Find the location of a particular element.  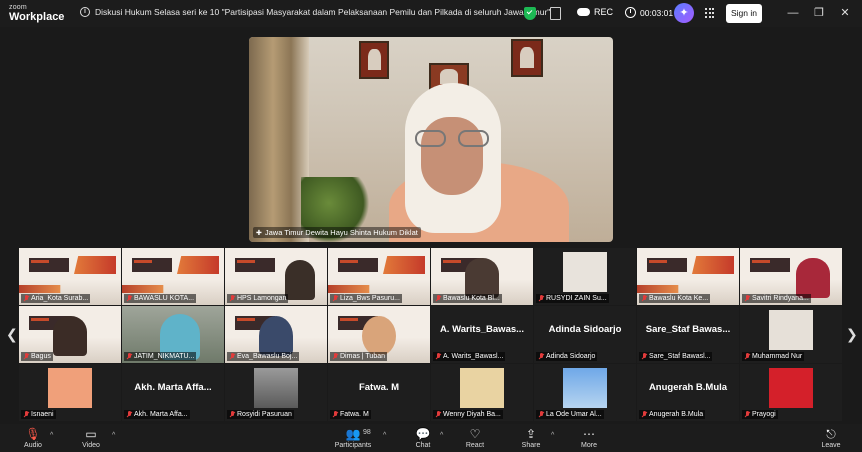

gallery-prev-icon: ❮ is located at coordinates (12, 334).